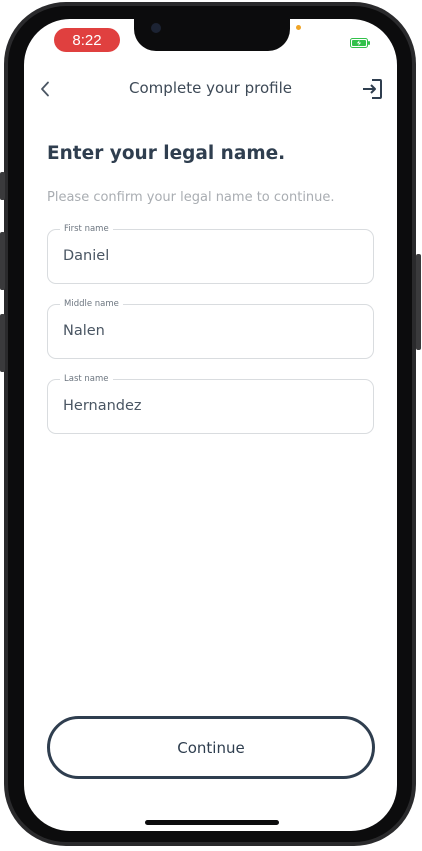 This screenshot has width=422, height=851. I want to click on volume-up-button, so click(2, 261).